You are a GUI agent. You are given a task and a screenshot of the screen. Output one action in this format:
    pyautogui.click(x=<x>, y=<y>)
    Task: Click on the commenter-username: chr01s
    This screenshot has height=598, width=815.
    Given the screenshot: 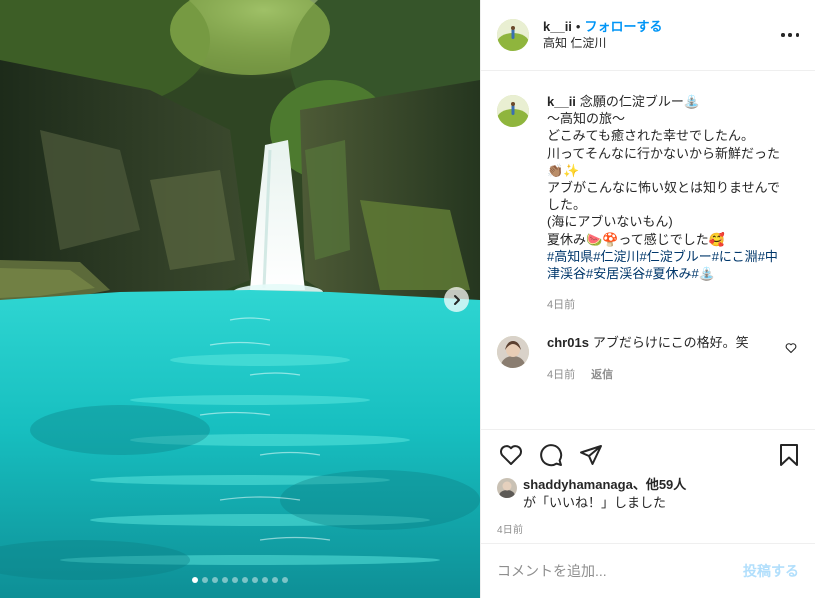 What is the action you would take?
    pyautogui.click(x=568, y=342)
    